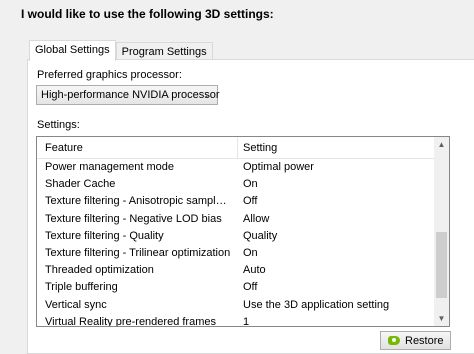 The width and height of the screenshot is (474, 354). What do you see at coordinates (260, 148) in the screenshot?
I see `column-header-setting: Setting` at bounding box center [260, 148].